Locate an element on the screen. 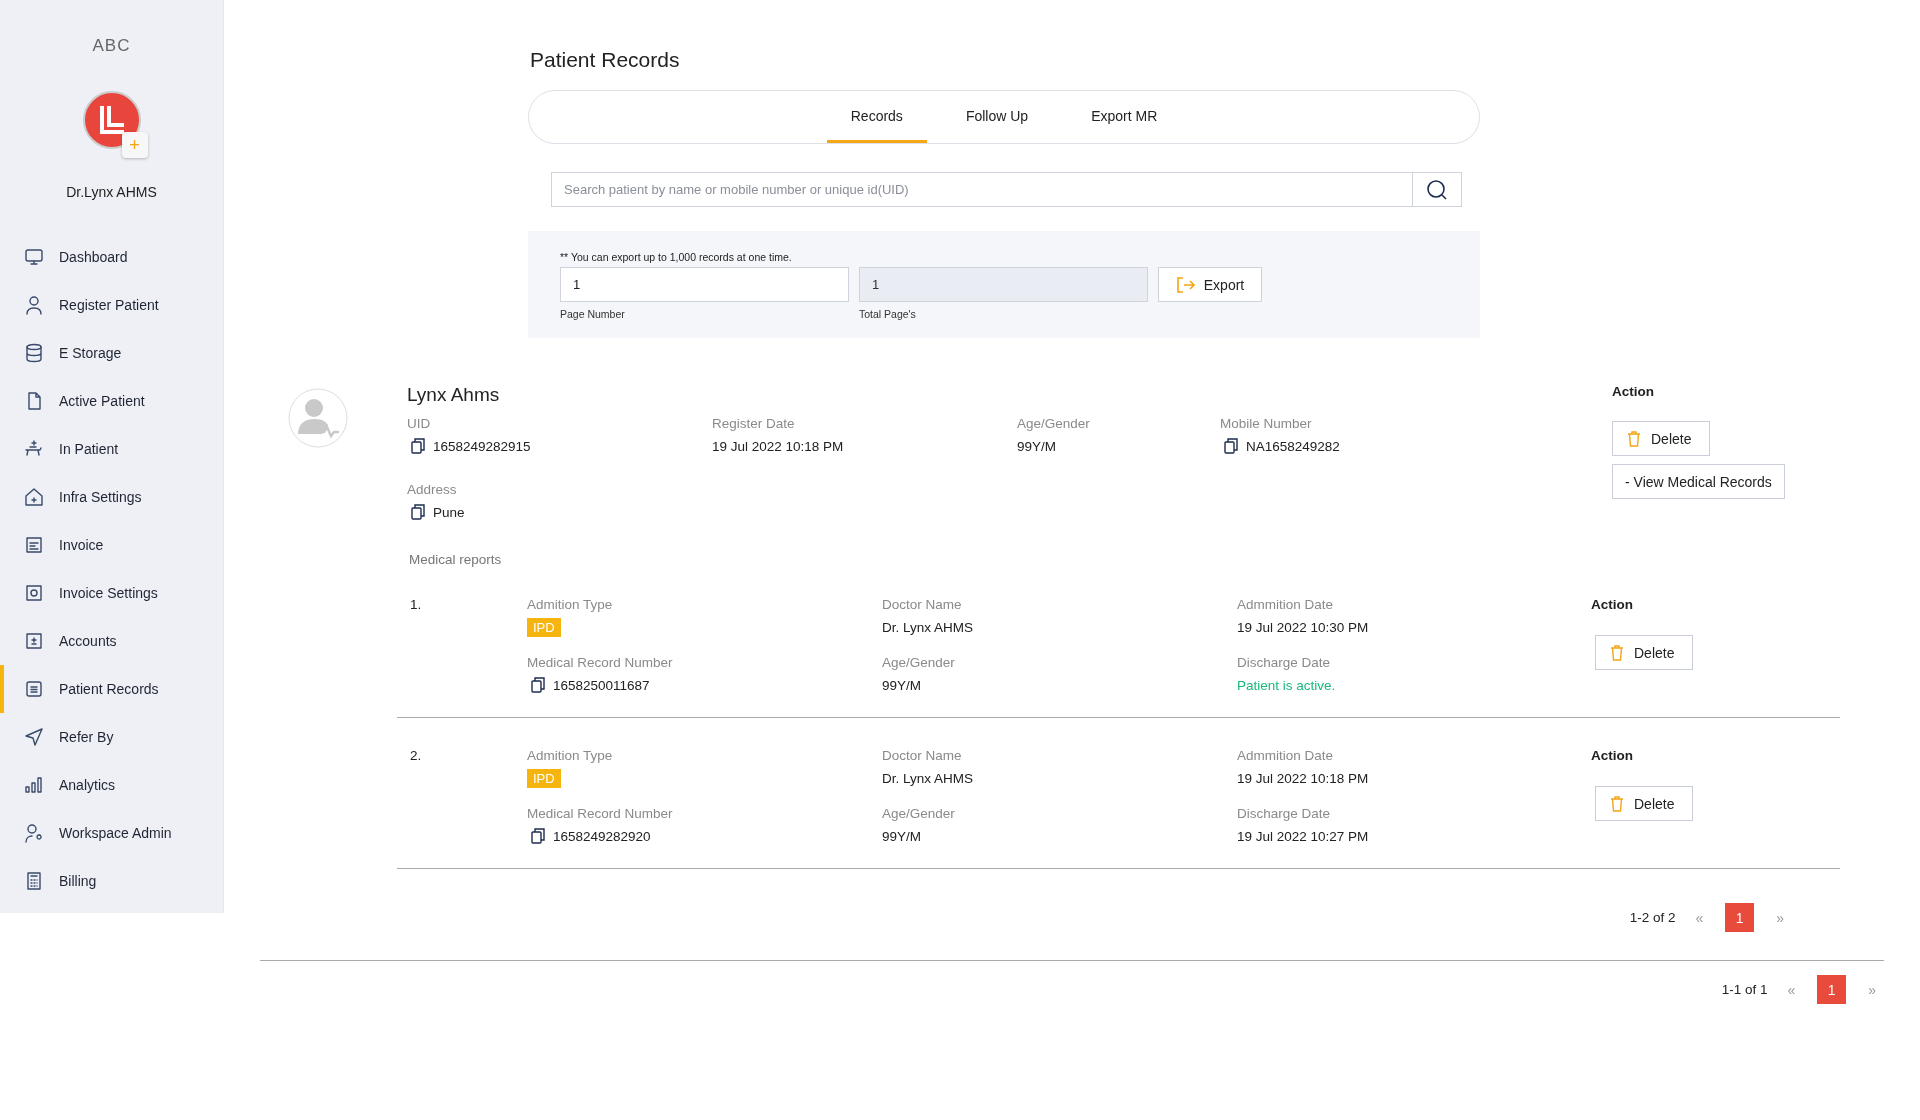  sidebar-item: Infra Settings is located at coordinates (111, 497).